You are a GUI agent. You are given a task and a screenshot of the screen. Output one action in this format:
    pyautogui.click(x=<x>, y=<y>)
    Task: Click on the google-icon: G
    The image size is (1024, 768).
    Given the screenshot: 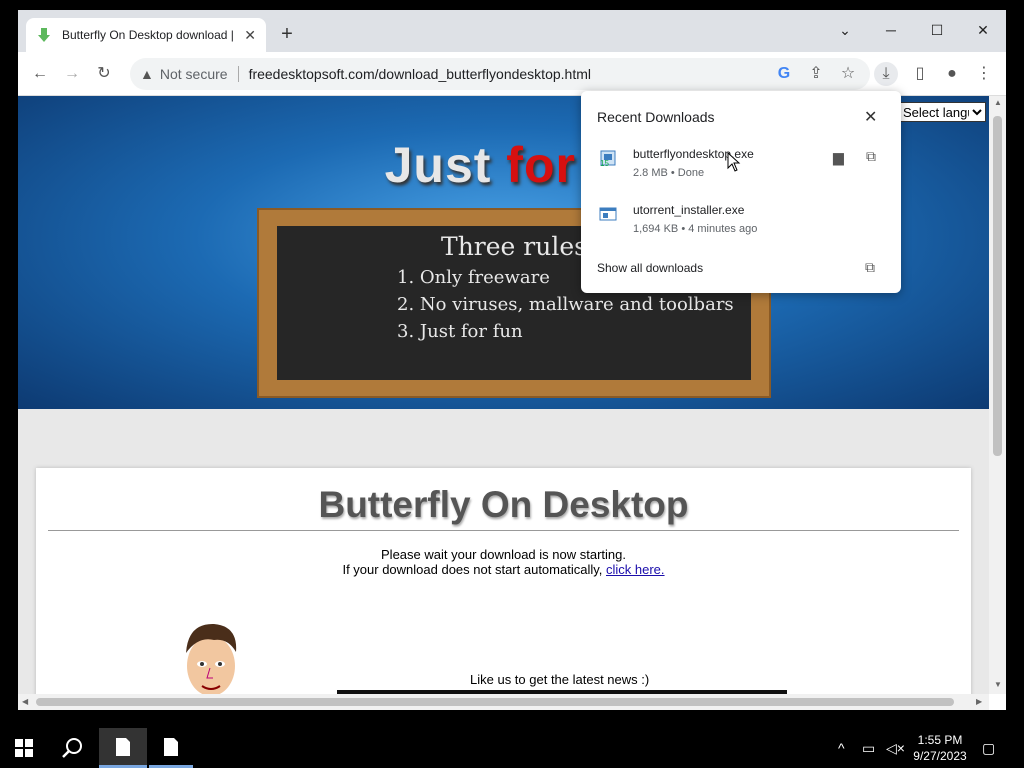 What is the action you would take?
    pyautogui.click(x=784, y=74)
    